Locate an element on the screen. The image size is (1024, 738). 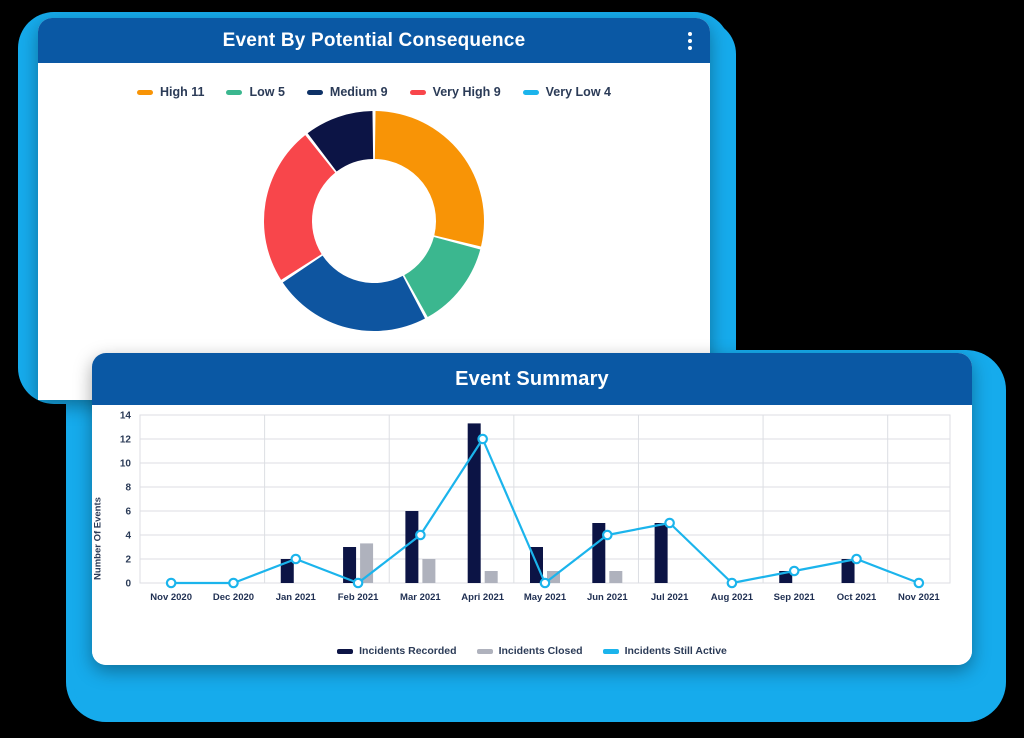
y-tick-label: 6 is located at coordinates (128, 512).